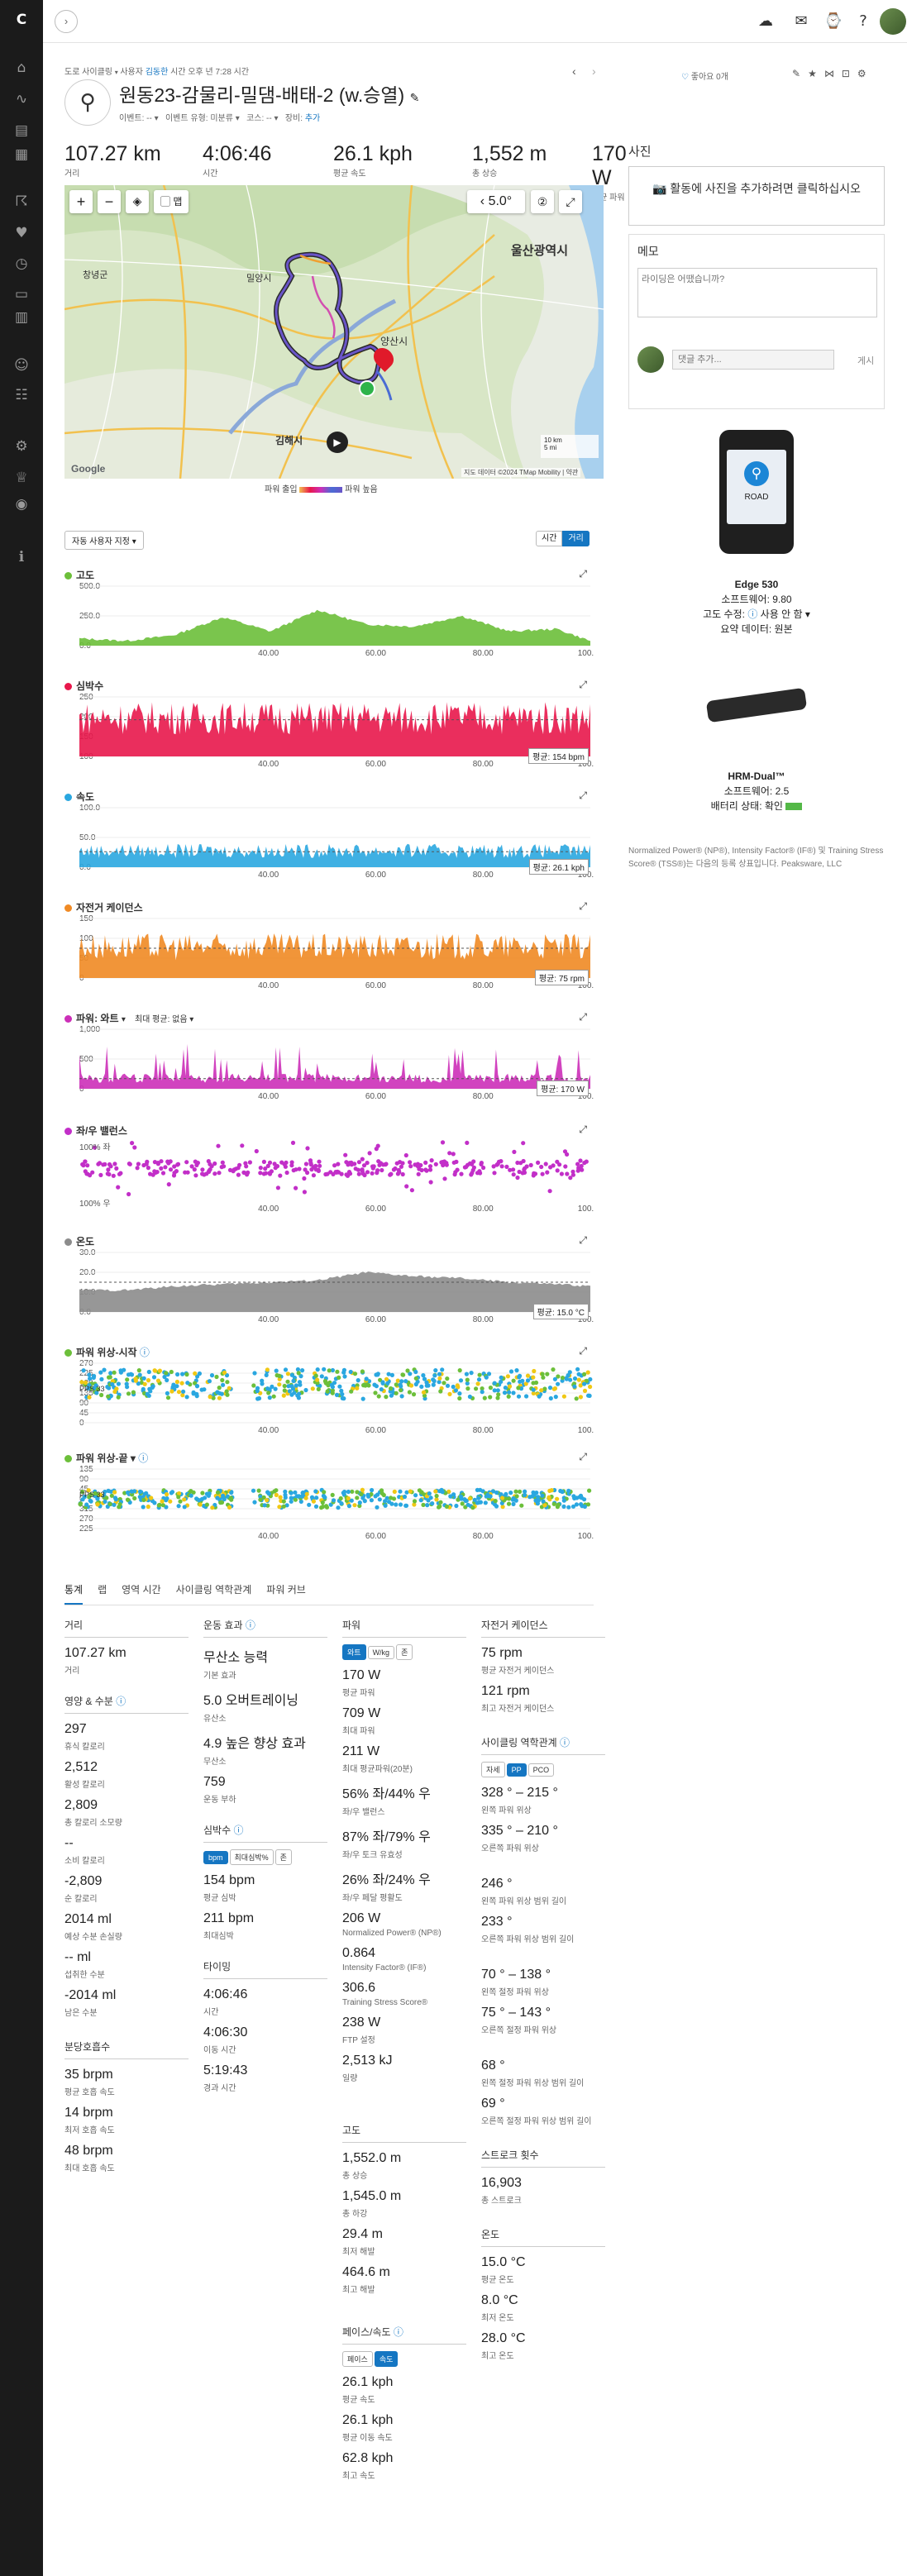 The width and height of the screenshot is (907, 2576). Describe the element at coordinates (138, 202) in the screenshot. I see `map-layers-icon: ◈` at that location.